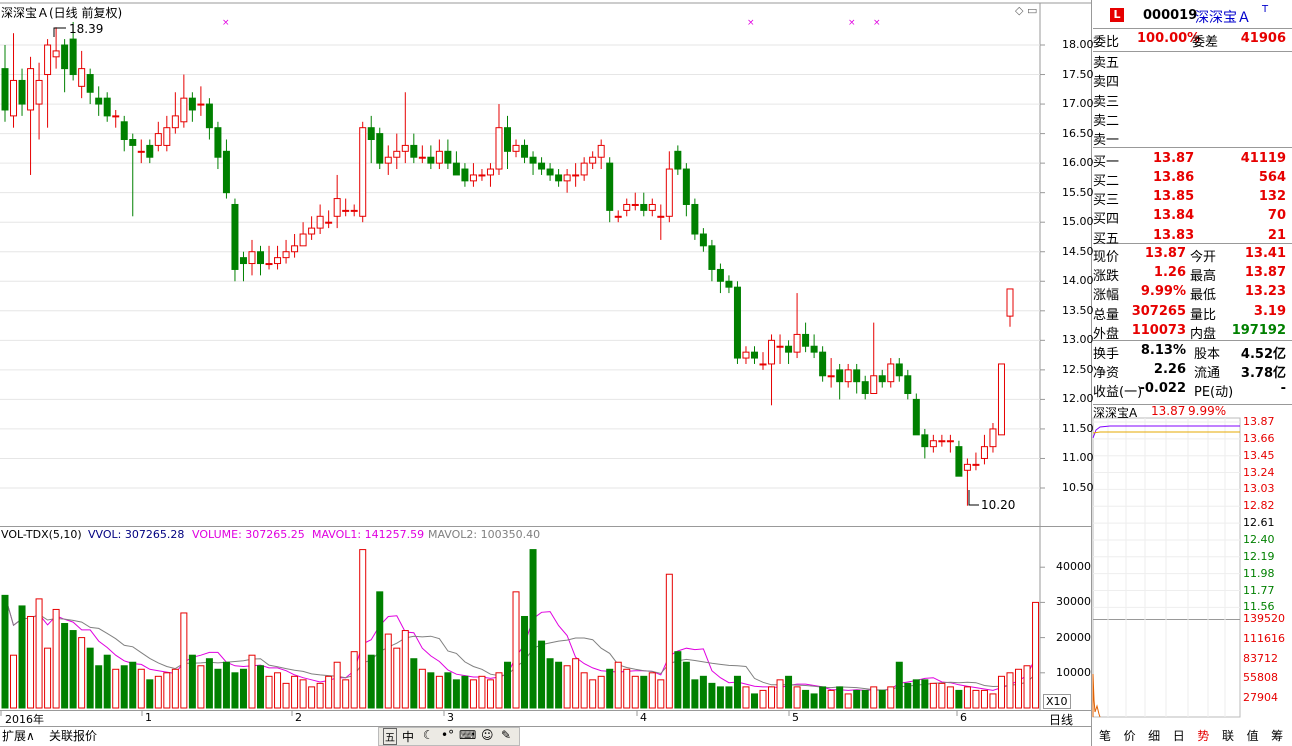 The width and height of the screenshot is (1292, 746). What do you see at coordinates (1078, 251) in the screenshot?
I see `price-tick-label: 14.50` at bounding box center [1078, 251].